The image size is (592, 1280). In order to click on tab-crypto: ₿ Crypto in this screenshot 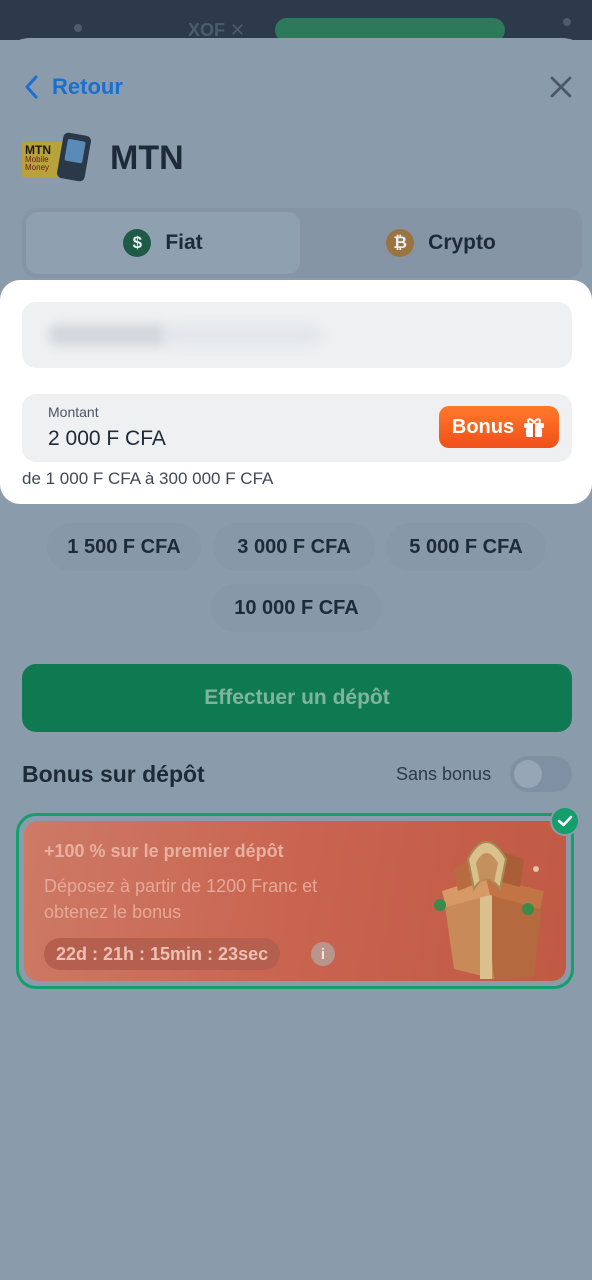, I will do `click(441, 243)`.